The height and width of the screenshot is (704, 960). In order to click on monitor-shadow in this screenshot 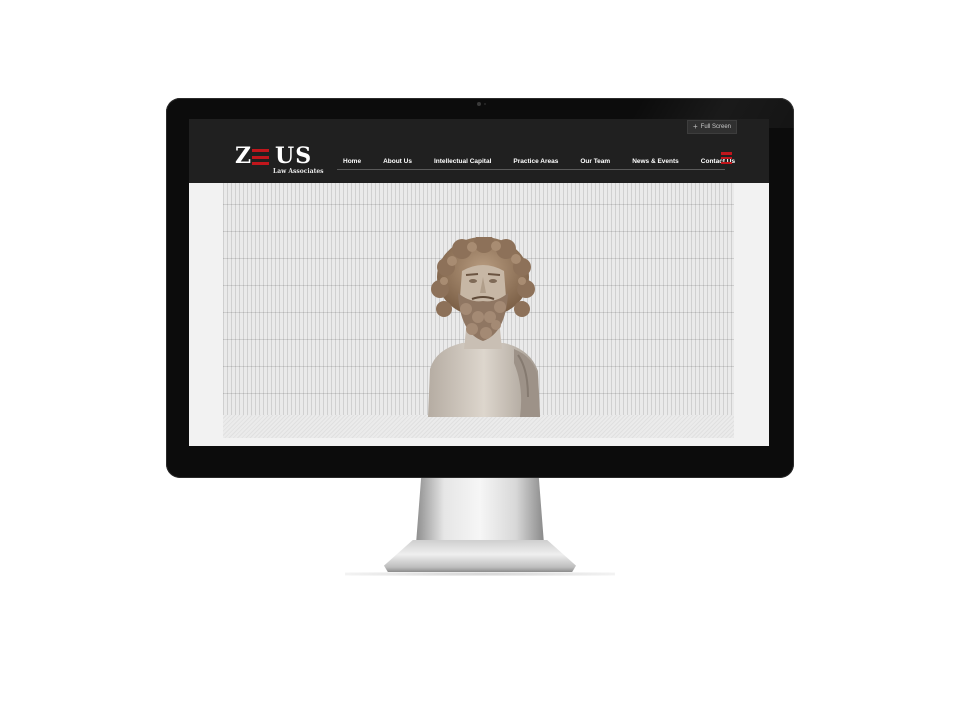, I will do `click(480, 574)`.